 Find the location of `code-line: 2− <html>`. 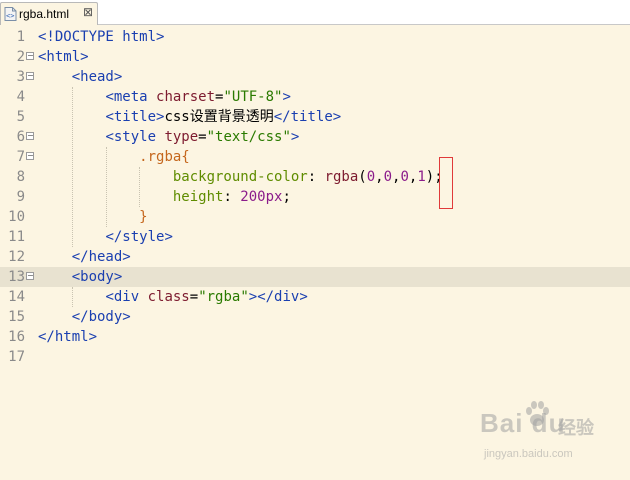

code-line: 2− <html> is located at coordinates (315, 57).